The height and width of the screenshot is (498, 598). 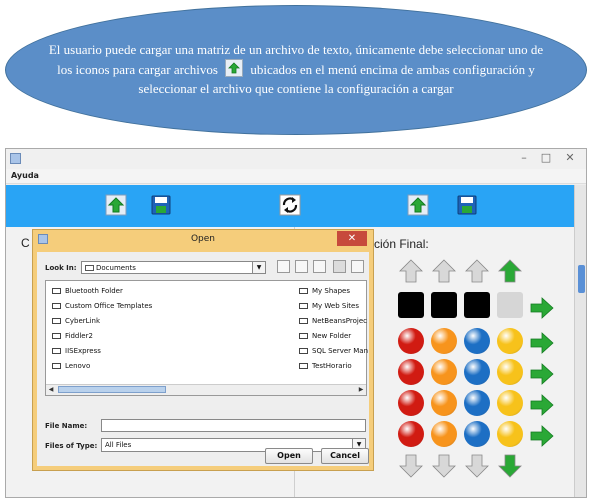 What do you see at coordinates (173, 267) in the screenshot?
I see `look-in-combo: Documents ▼` at bounding box center [173, 267].